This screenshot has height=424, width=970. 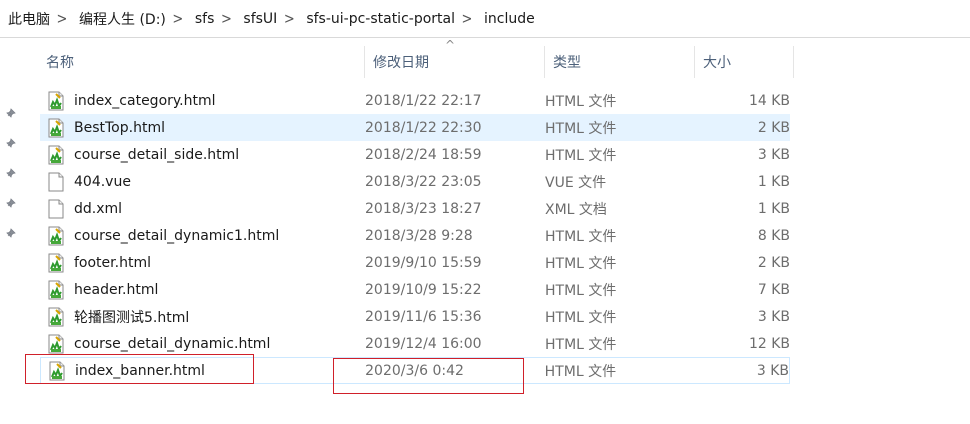 What do you see at coordinates (202, 19) in the screenshot?
I see `breadcrumb-item-sfs: sfs` at bounding box center [202, 19].